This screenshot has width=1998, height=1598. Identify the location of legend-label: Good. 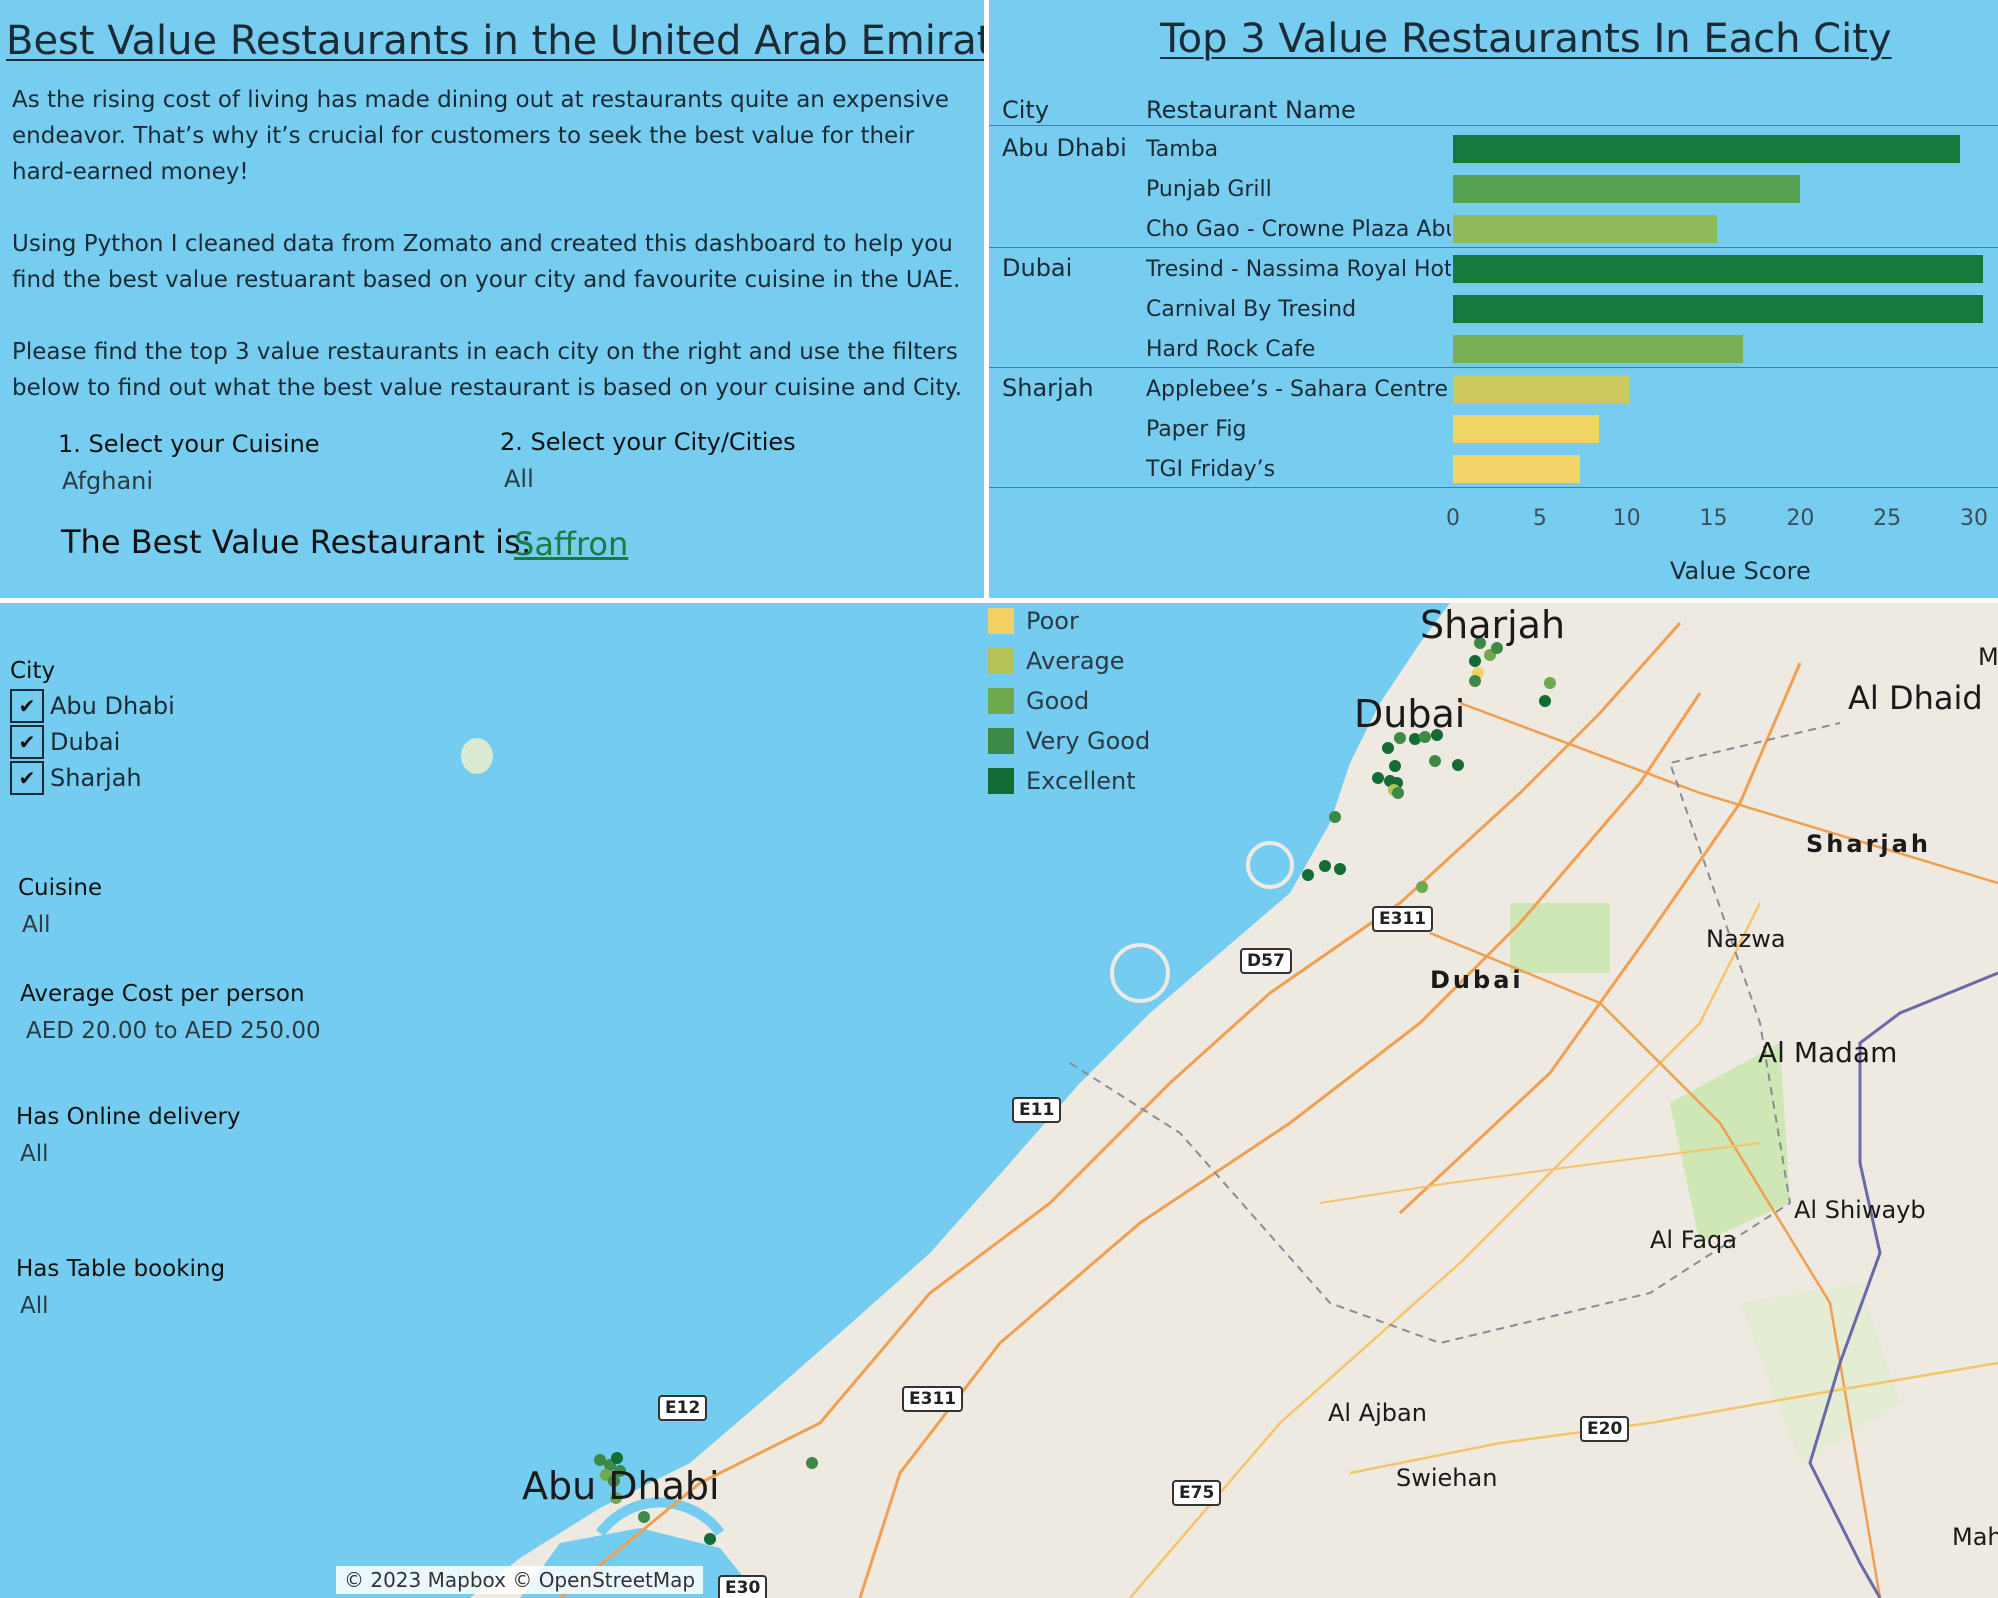
(1058, 701).